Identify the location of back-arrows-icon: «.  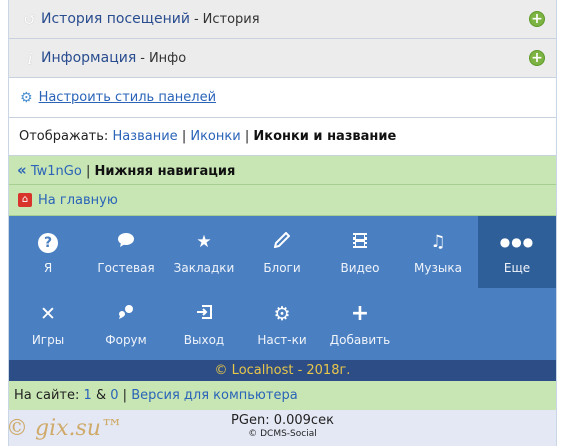
(22, 170).